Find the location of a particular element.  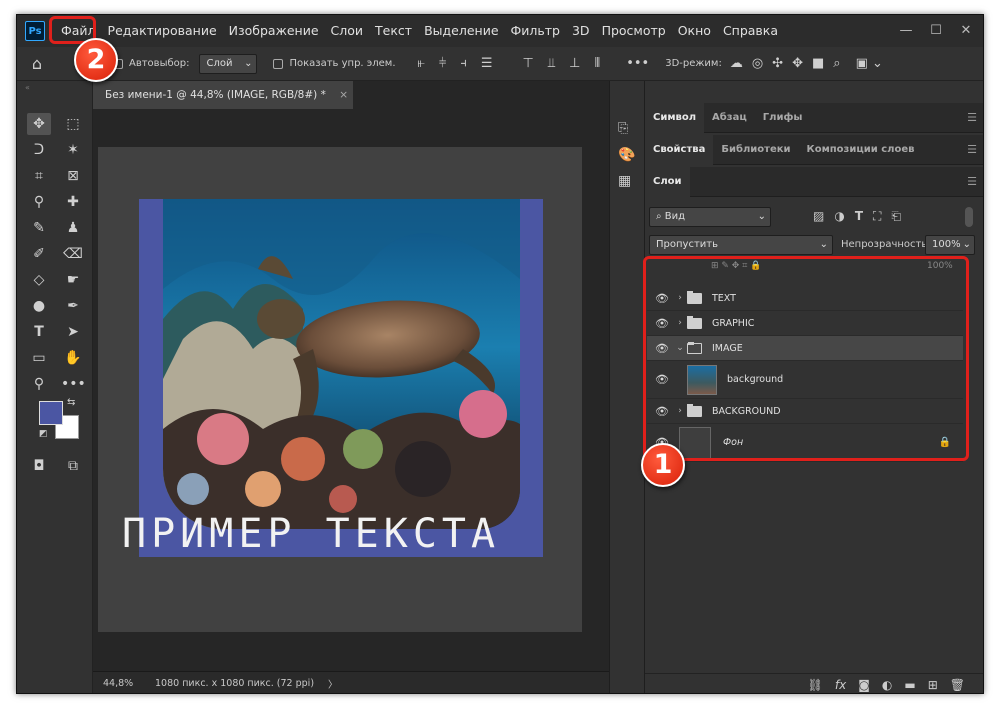

menu-edit: Редактирование is located at coordinates (162, 31).